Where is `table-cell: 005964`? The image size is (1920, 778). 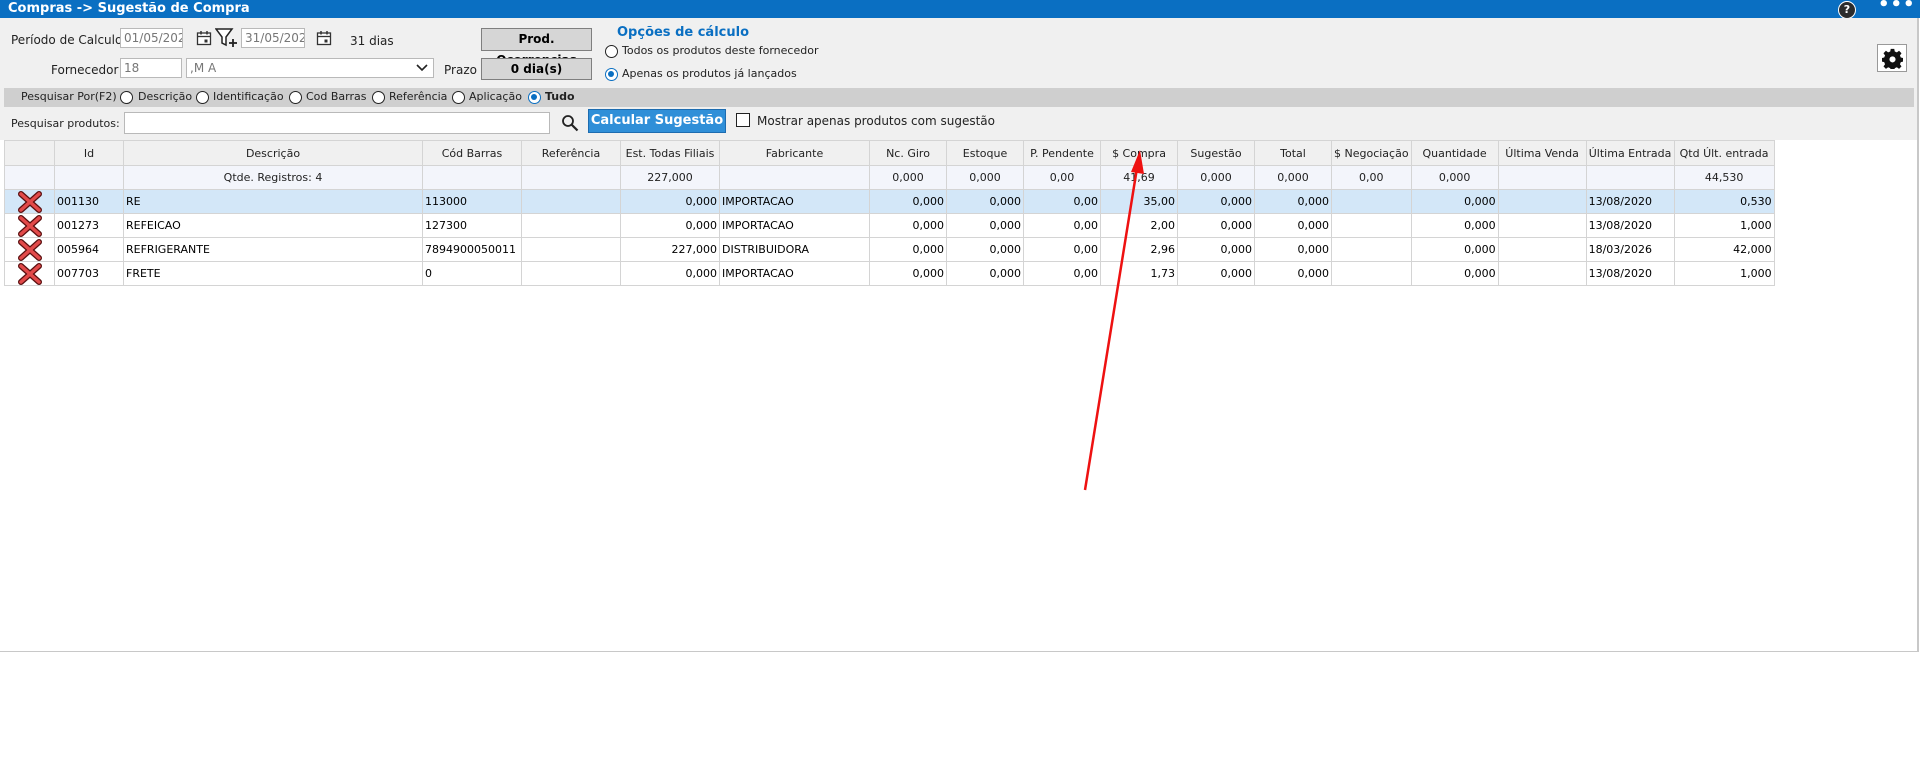
table-cell: 005964 is located at coordinates (89, 249).